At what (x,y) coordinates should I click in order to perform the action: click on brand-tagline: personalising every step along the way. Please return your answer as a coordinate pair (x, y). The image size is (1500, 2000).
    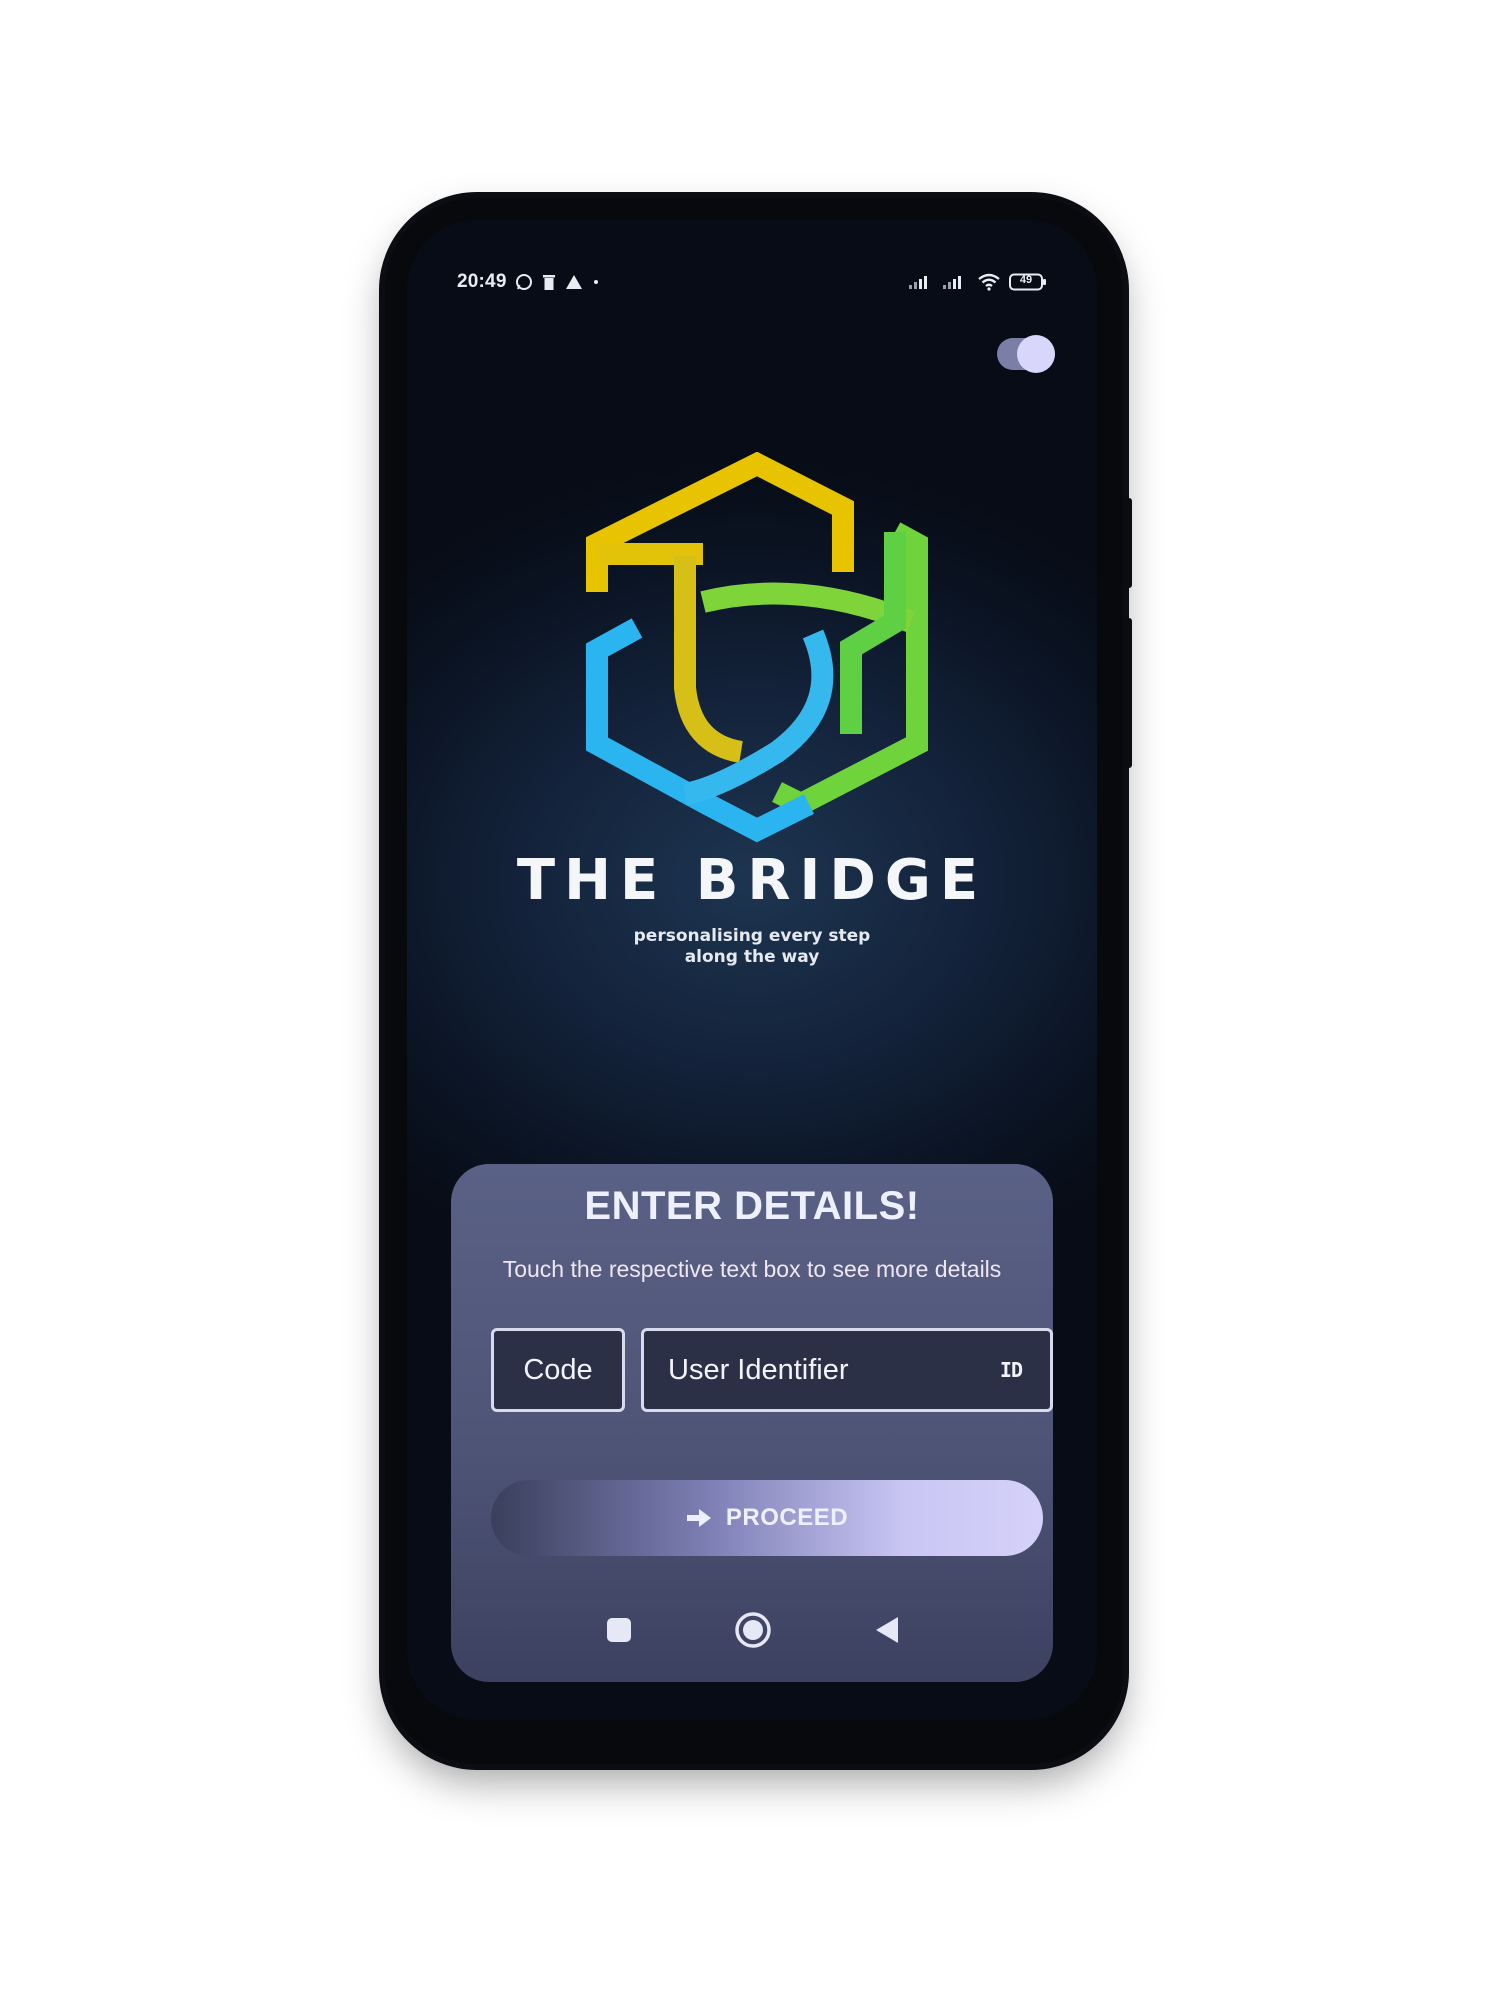
    Looking at the image, I should click on (752, 947).